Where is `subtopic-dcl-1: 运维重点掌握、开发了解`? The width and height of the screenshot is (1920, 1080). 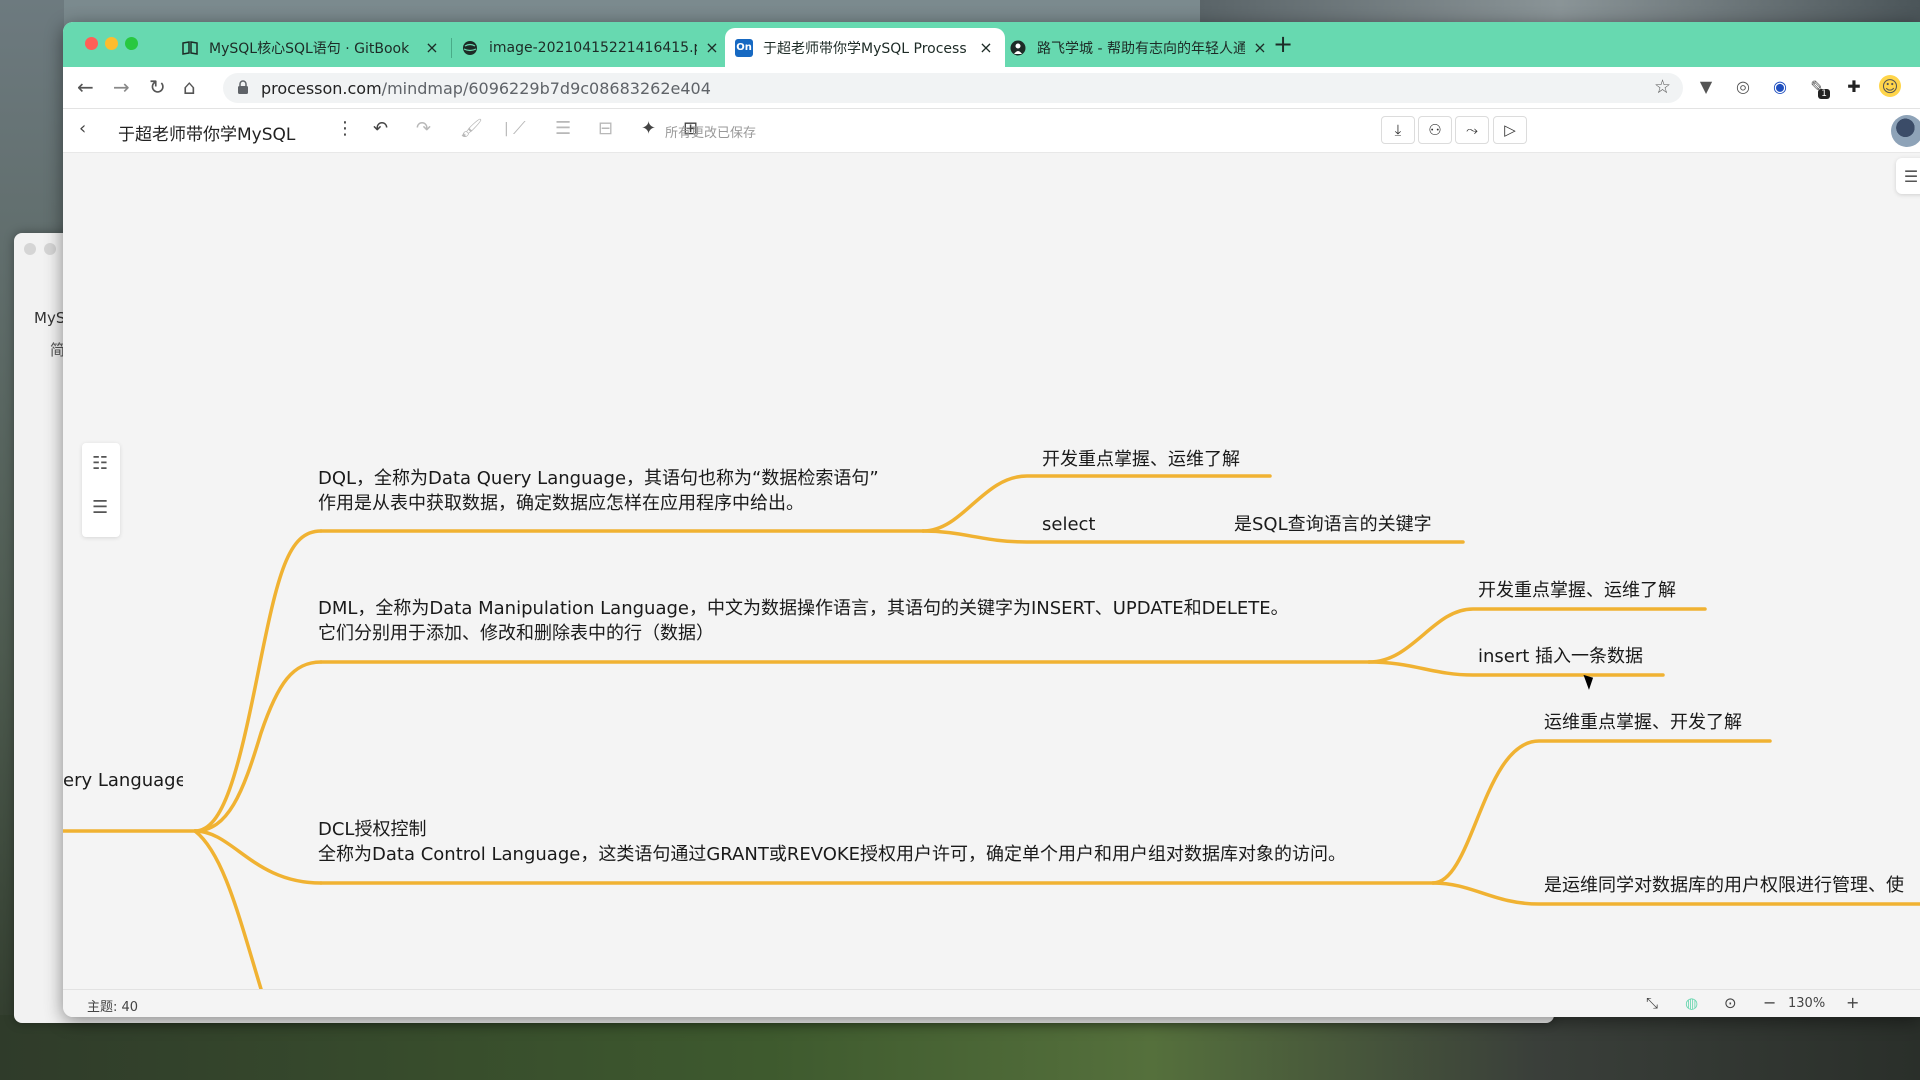 subtopic-dcl-1: 运维重点掌握、开发了解 is located at coordinates (1643, 722).